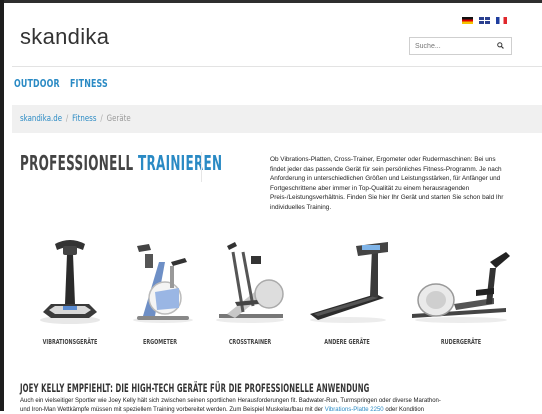  I want to click on vibration-plate-link: Vibrations-Platte 2250, so click(354, 410).